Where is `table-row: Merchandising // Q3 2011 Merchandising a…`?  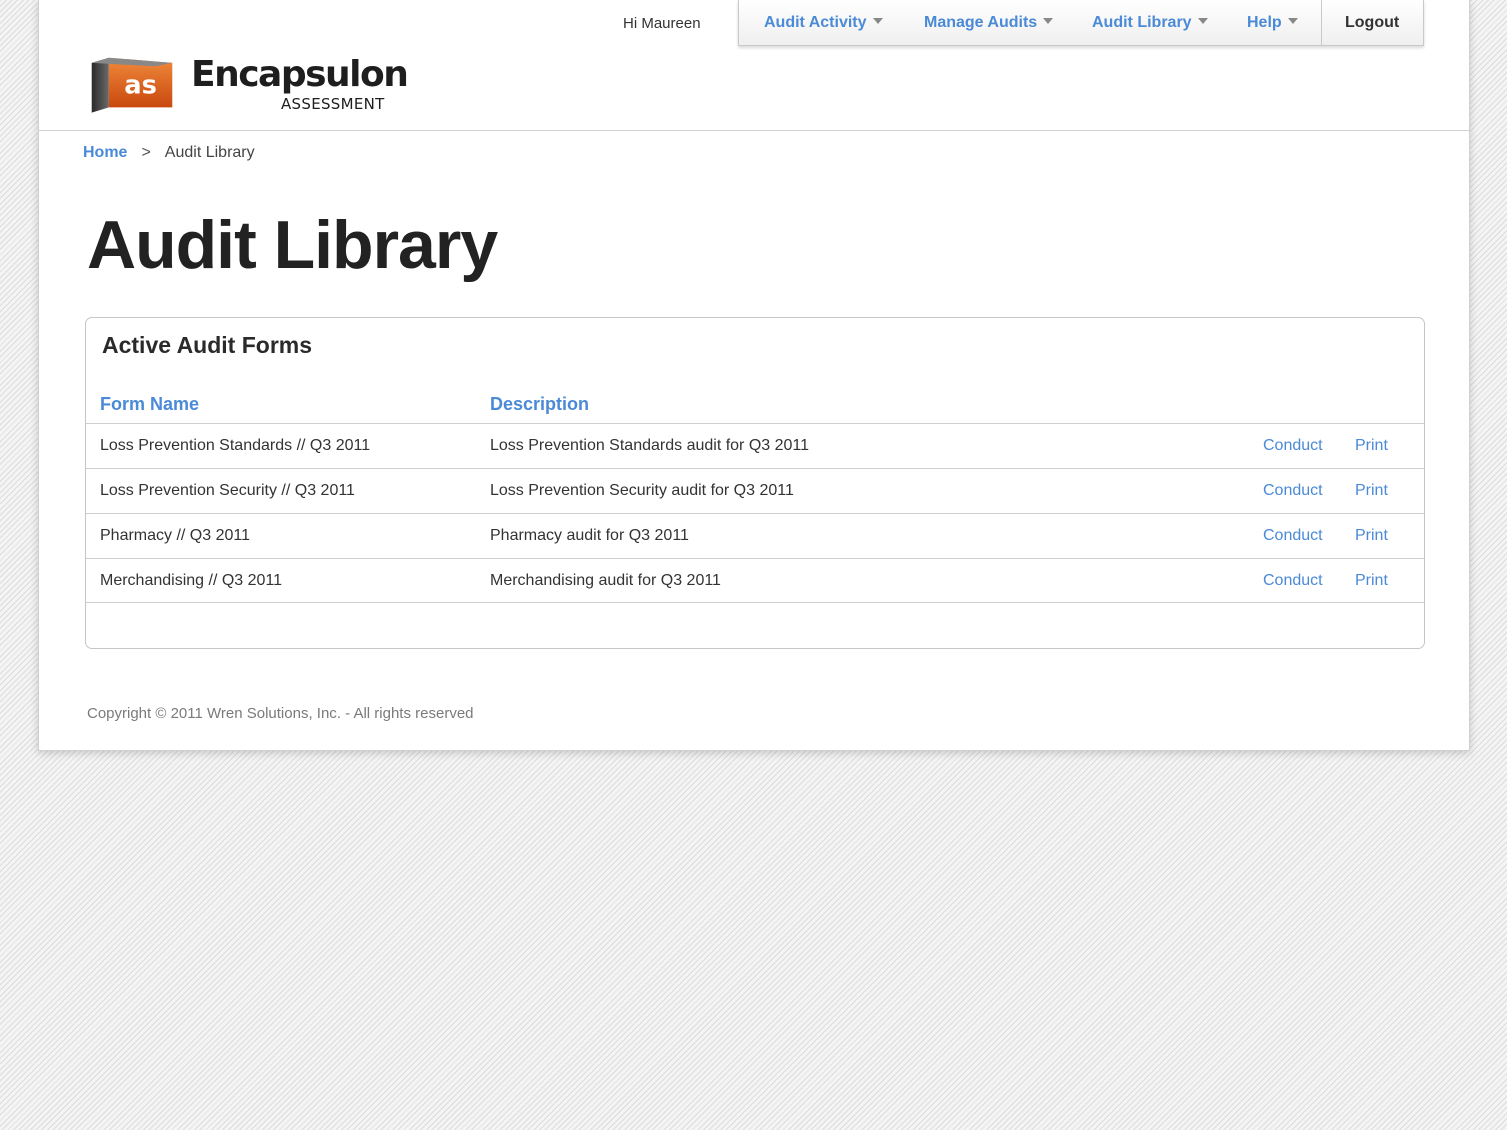 table-row: Merchandising // Q3 2011 Merchandising a… is located at coordinates (755, 580).